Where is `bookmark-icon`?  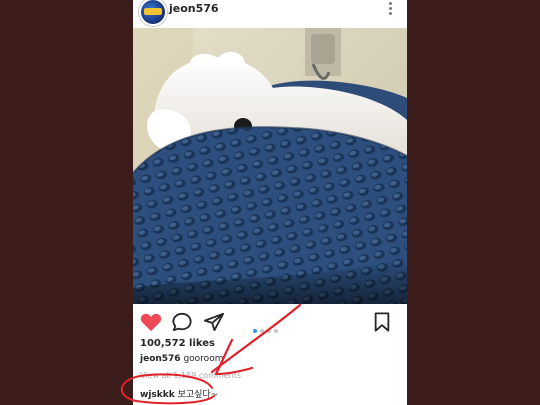
bookmark-icon is located at coordinates (384, 322).